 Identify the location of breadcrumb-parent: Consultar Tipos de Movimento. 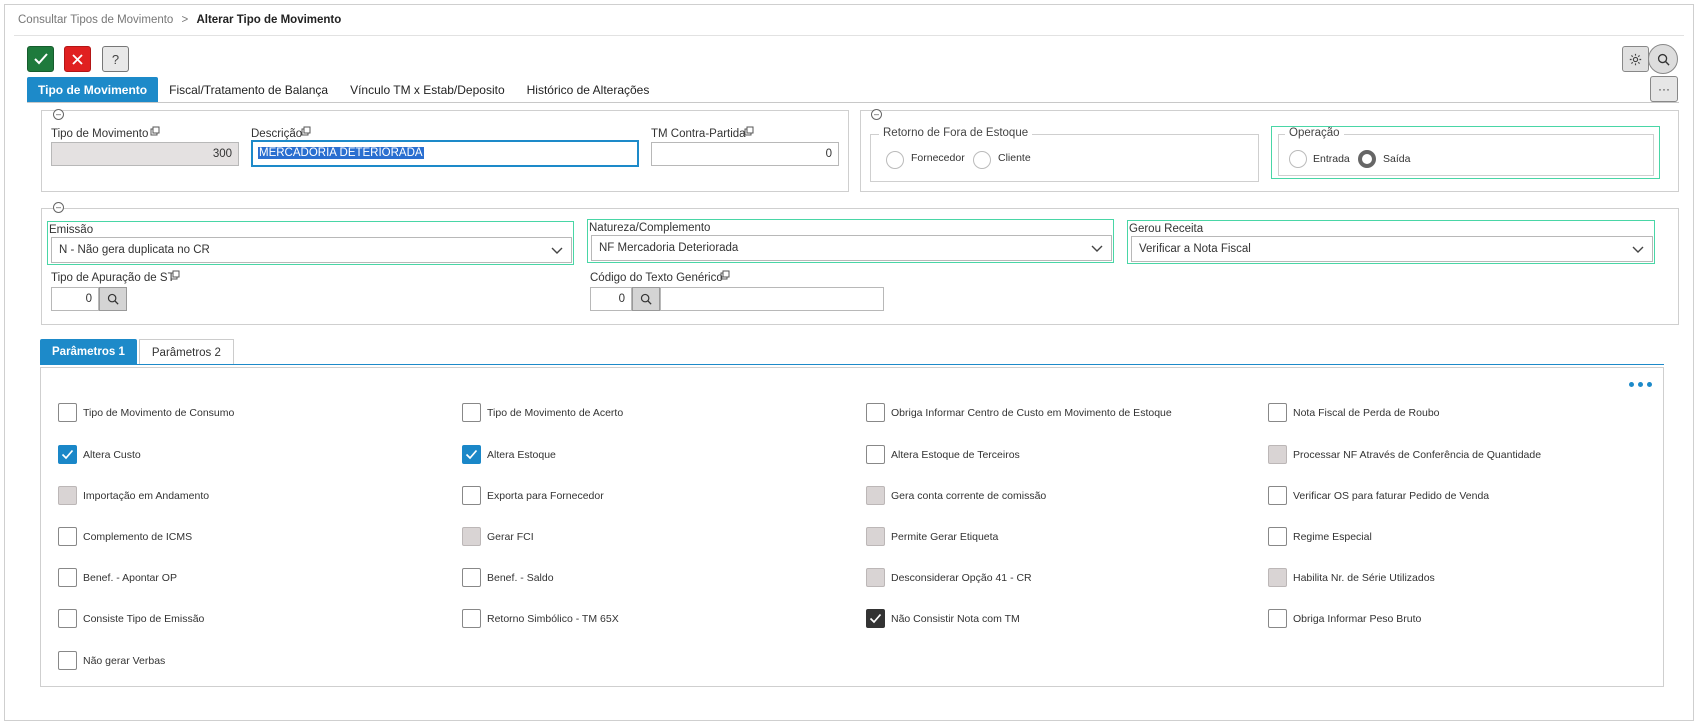
(95, 20).